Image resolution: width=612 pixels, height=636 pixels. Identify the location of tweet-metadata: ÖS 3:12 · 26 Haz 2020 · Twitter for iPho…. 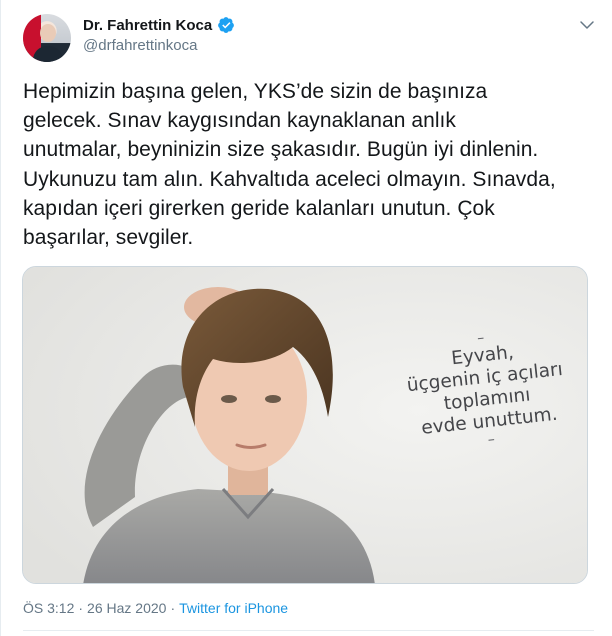
(155, 608).